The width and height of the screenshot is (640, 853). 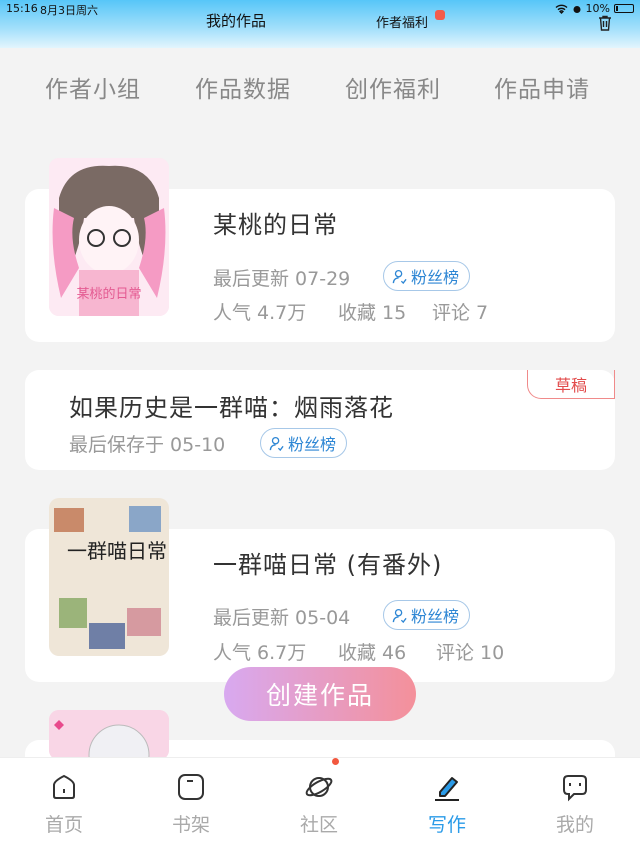 What do you see at coordinates (282, 618) in the screenshot?
I see `last-updated: 最后更新 05-04` at bounding box center [282, 618].